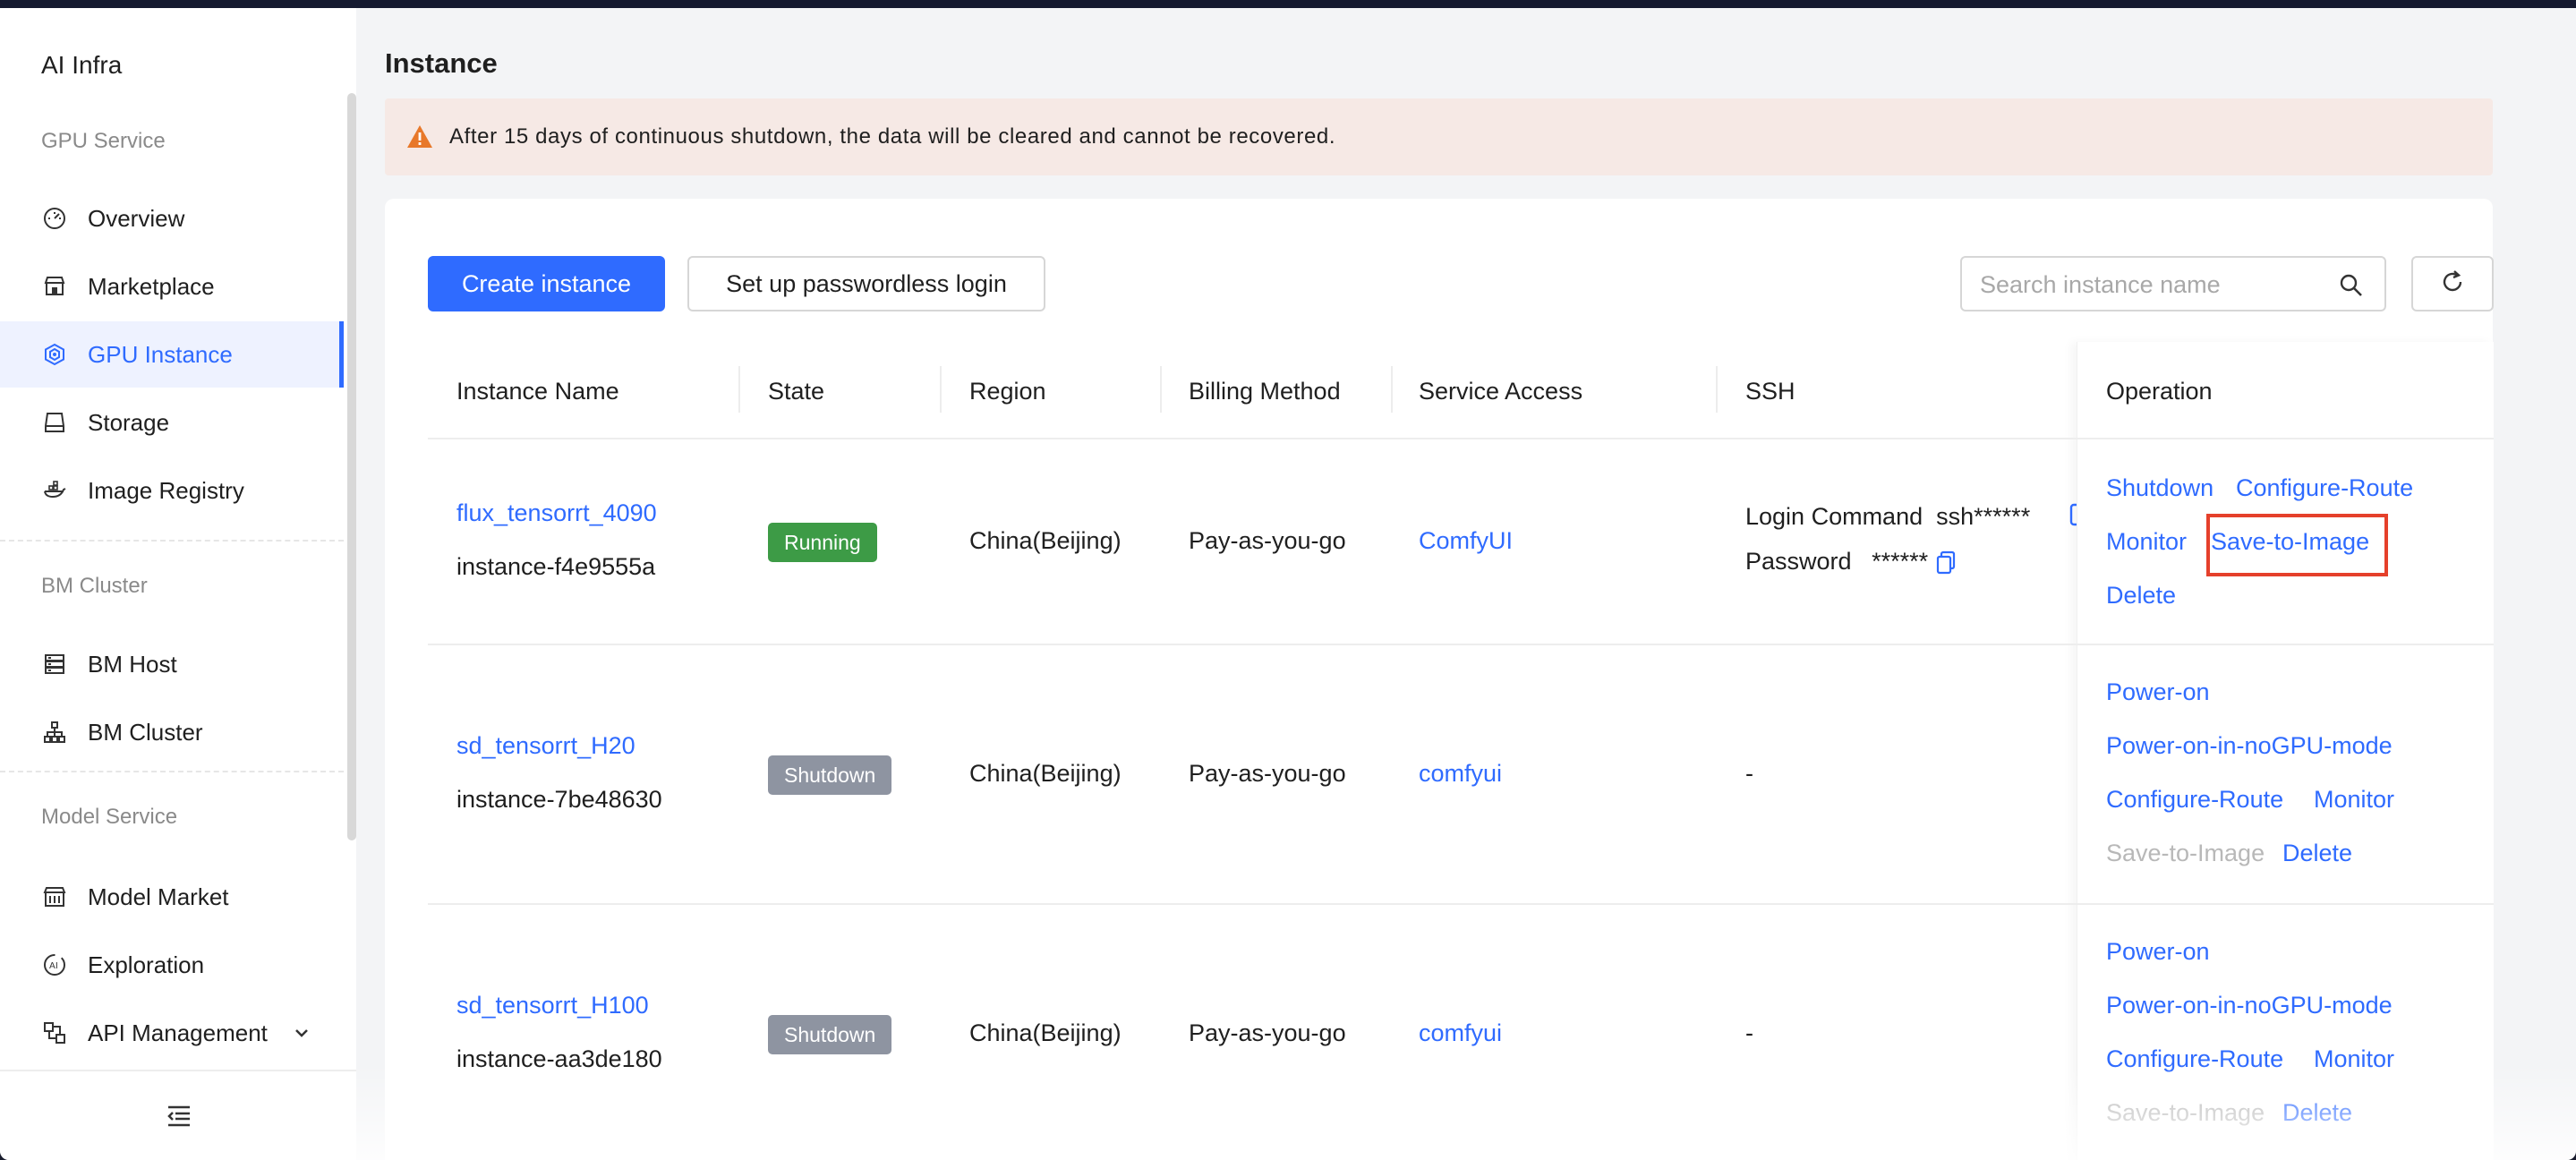  Describe the element at coordinates (351, 466) in the screenshot. I see `sidebar-scrollbar` at that location.